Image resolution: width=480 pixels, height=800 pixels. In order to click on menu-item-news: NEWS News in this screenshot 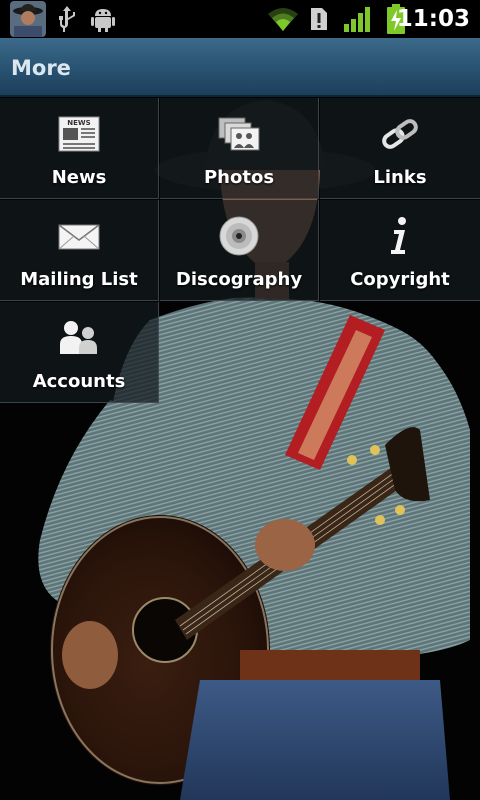, I will do `click(79, 148)`.